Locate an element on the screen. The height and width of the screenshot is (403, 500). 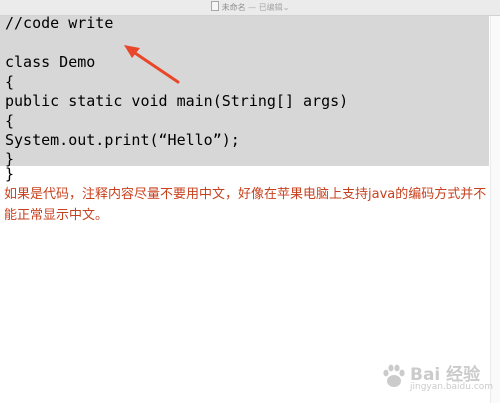
baidu-paw-icon is located at coordinates (394, 375).